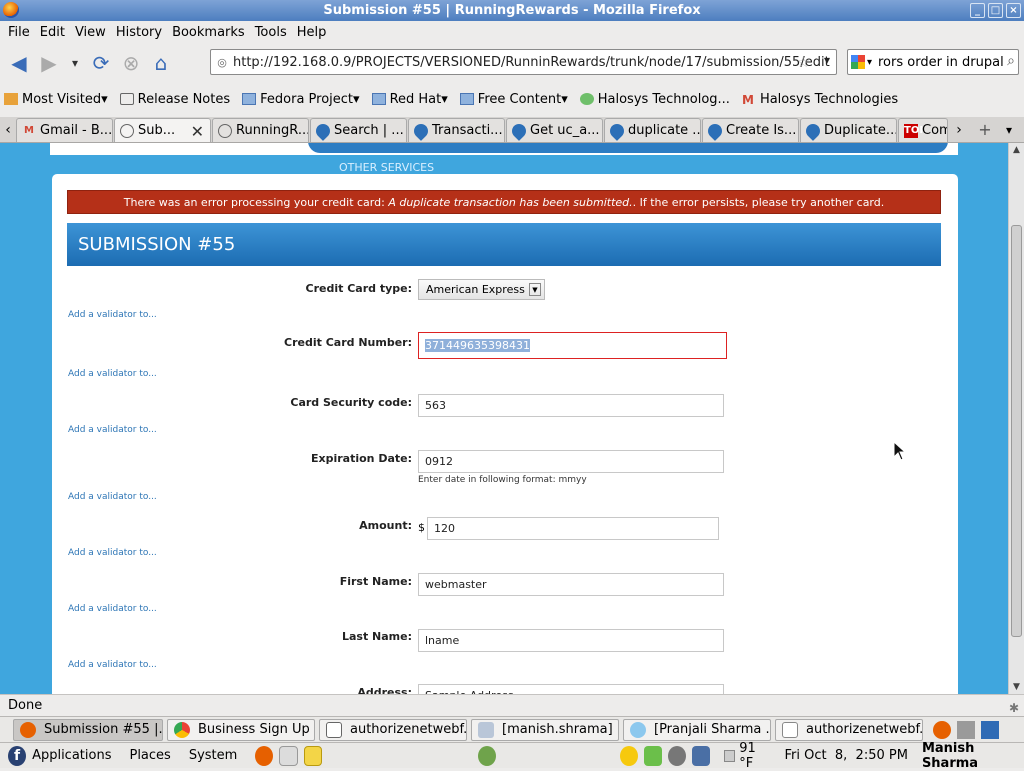  I want to click on minimize-button: _, so click(977, 10).